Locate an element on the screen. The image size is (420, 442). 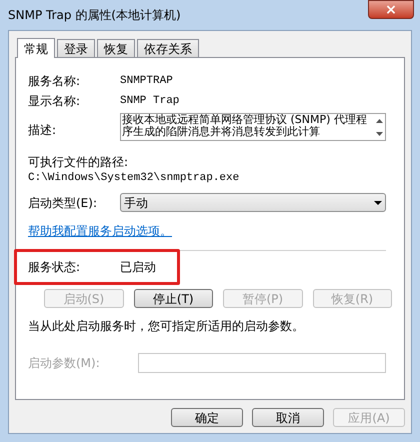
hint-text: 当从此处启动服务时，您可指定所适用的启动参数。 is located at coordinates (166, 326).